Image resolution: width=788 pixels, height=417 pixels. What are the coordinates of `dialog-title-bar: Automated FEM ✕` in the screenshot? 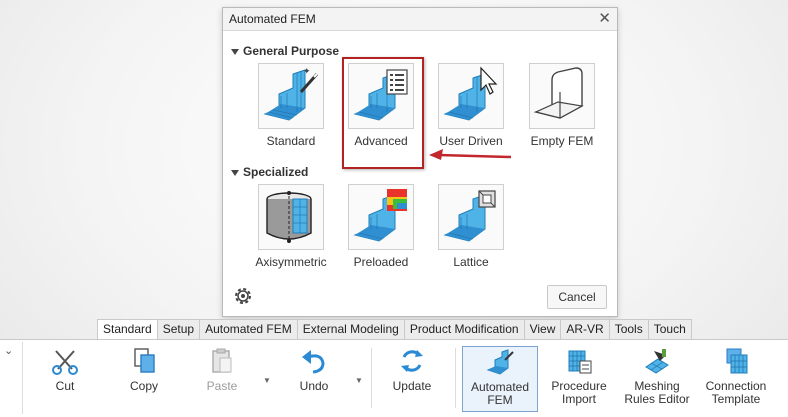 It's located at (420, 19).